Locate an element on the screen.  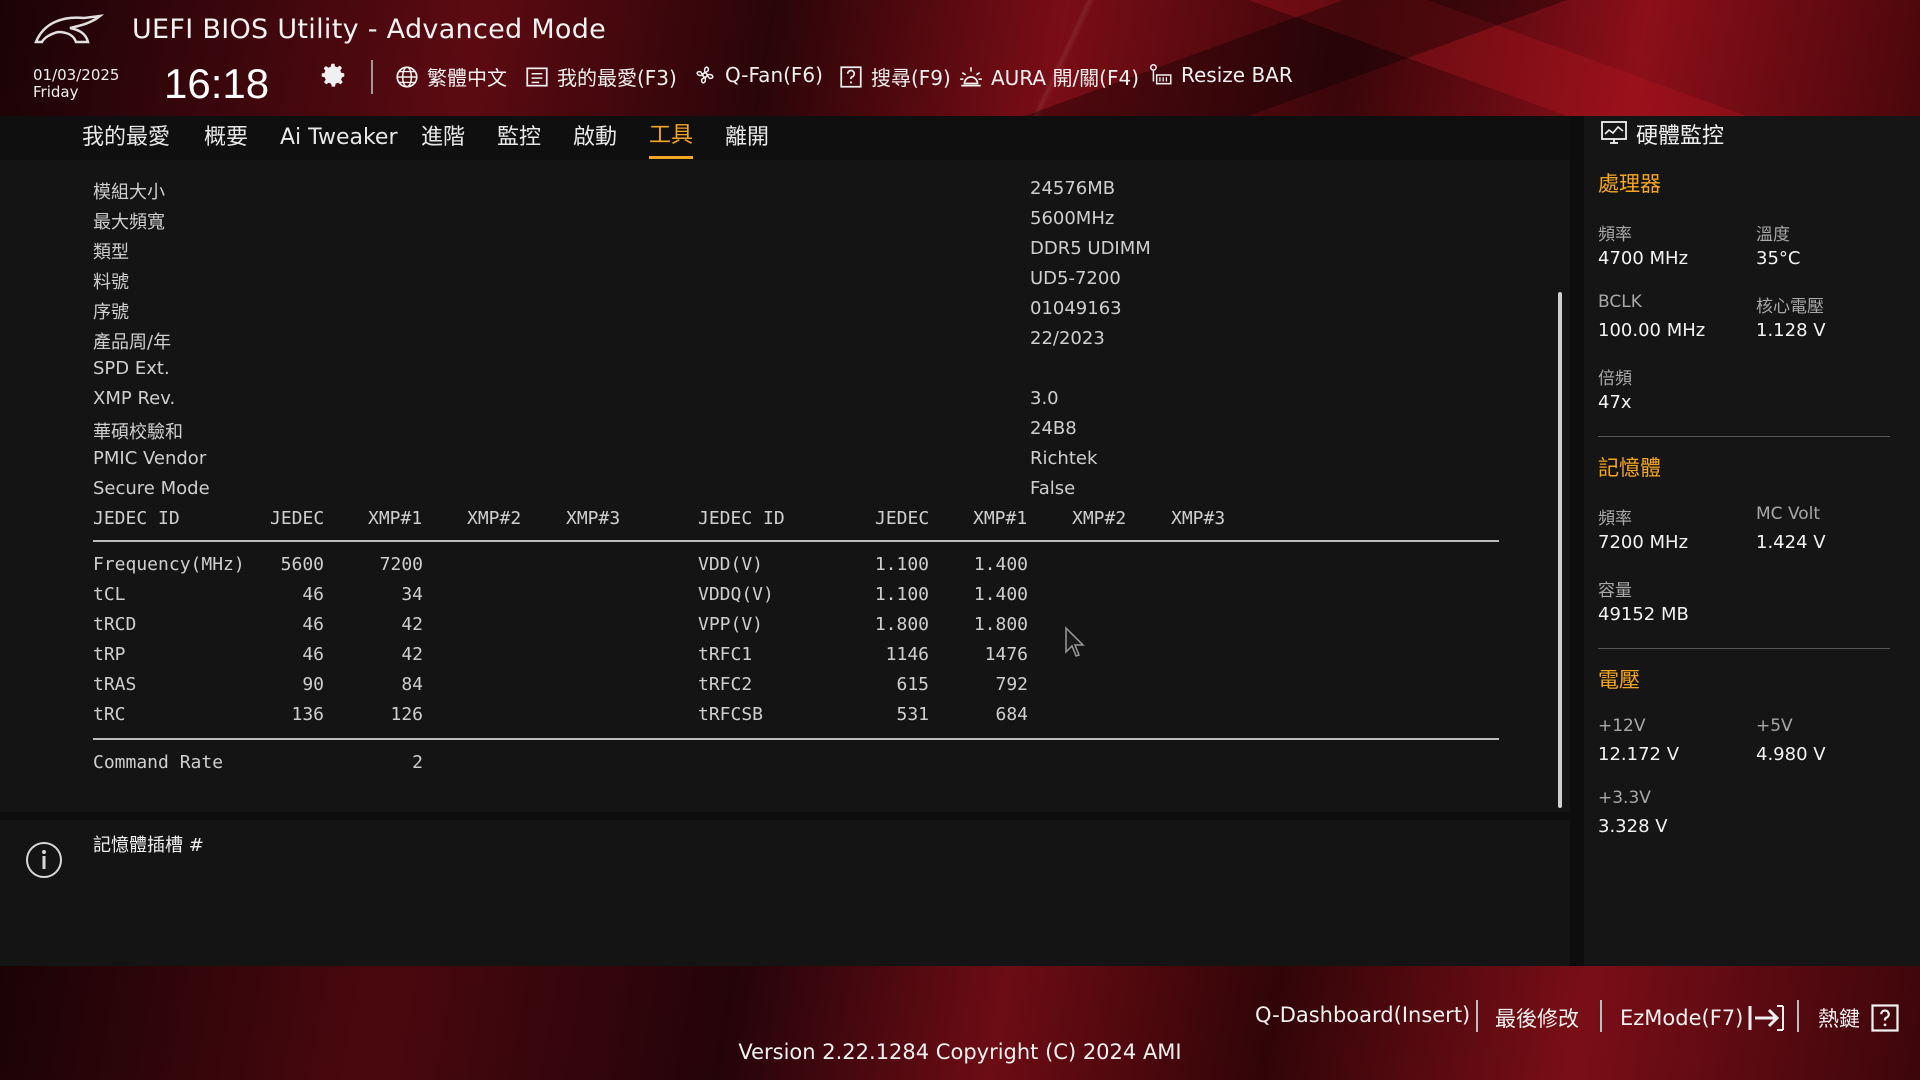
table-header-left-id: JEDEC ID is located at coordinates (136, 518).